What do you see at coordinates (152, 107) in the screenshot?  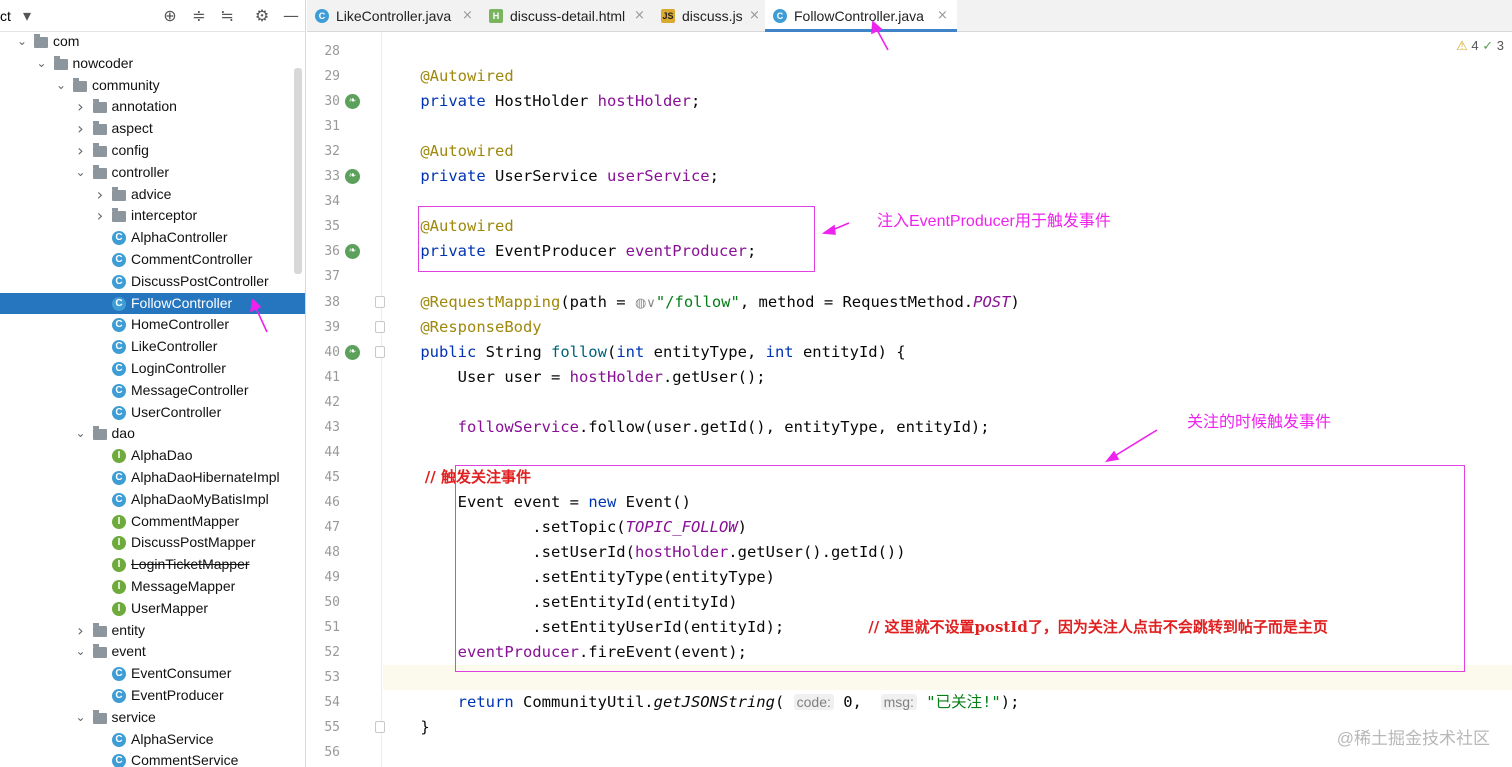 I see `tree-folder: › annotation` at bounding box center [152, 107].